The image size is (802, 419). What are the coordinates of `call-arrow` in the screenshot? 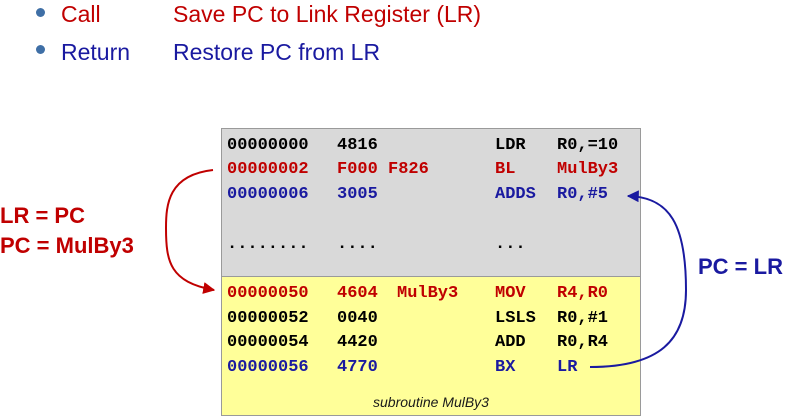 It's located at (190, 231).